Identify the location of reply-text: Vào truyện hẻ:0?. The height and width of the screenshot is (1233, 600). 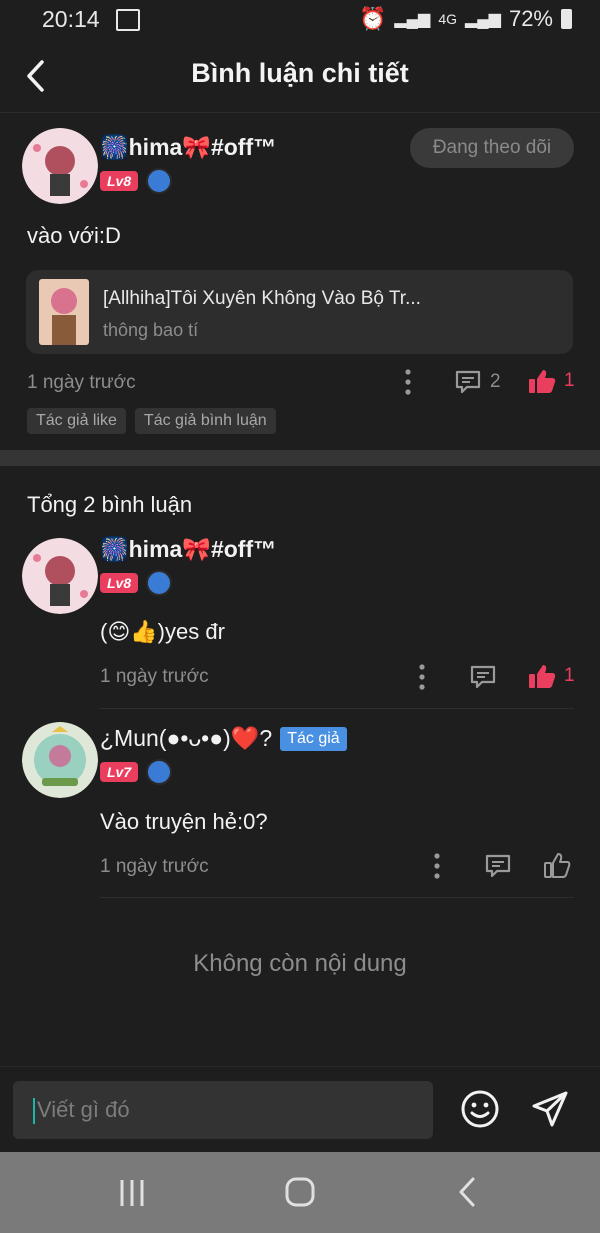
(184, 821).